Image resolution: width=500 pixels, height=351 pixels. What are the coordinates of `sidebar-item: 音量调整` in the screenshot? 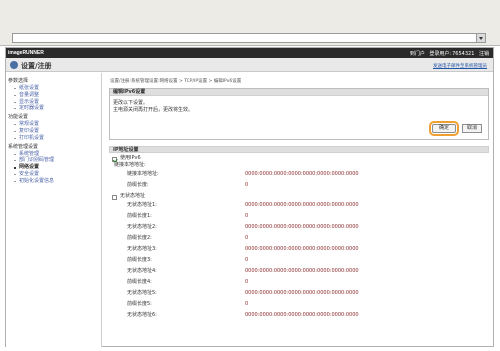 It's located at (57, 95).